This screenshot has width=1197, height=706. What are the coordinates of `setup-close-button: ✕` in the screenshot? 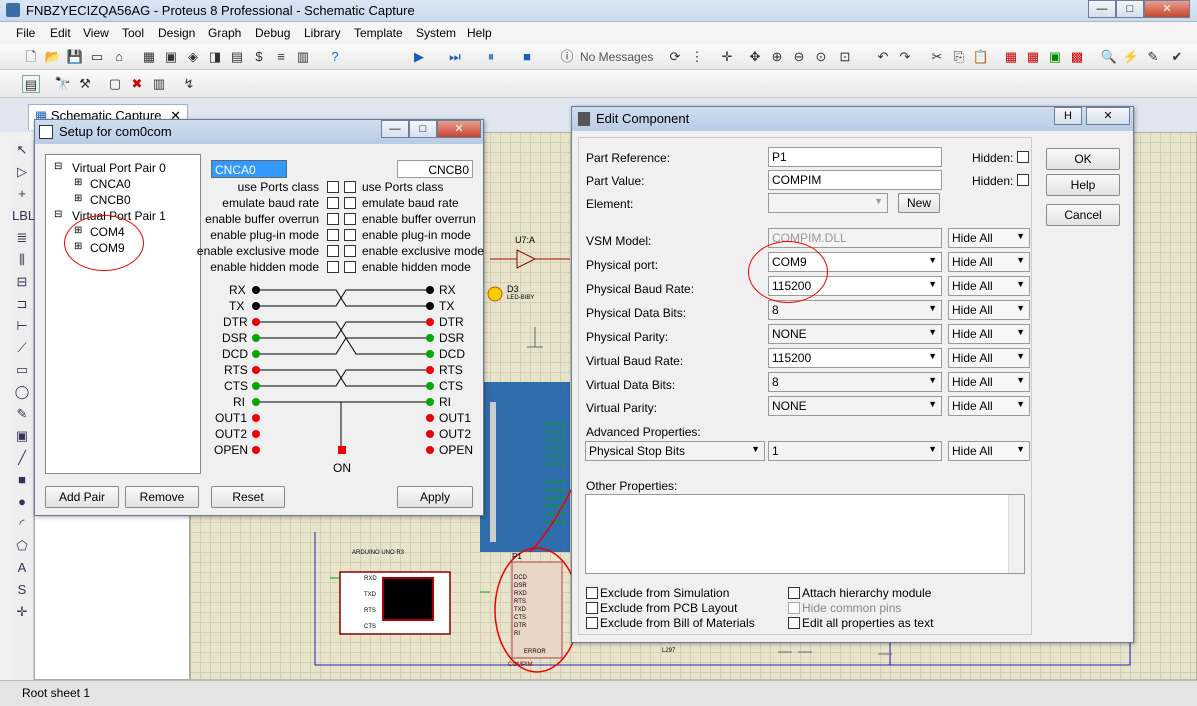 It's located at (459, 129).